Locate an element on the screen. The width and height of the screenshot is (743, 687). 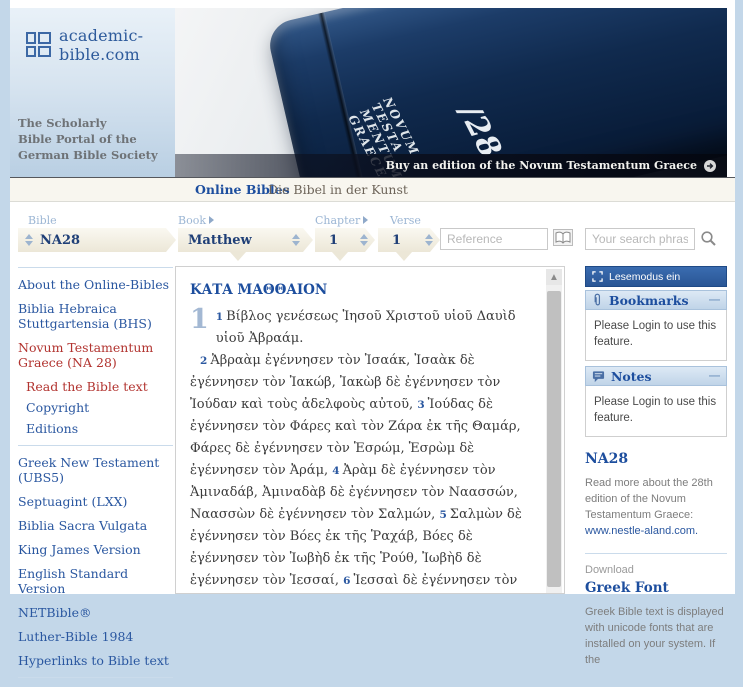
sidebar-item: Greek New Testament (UBS5) is located at coordinates (95, 470).